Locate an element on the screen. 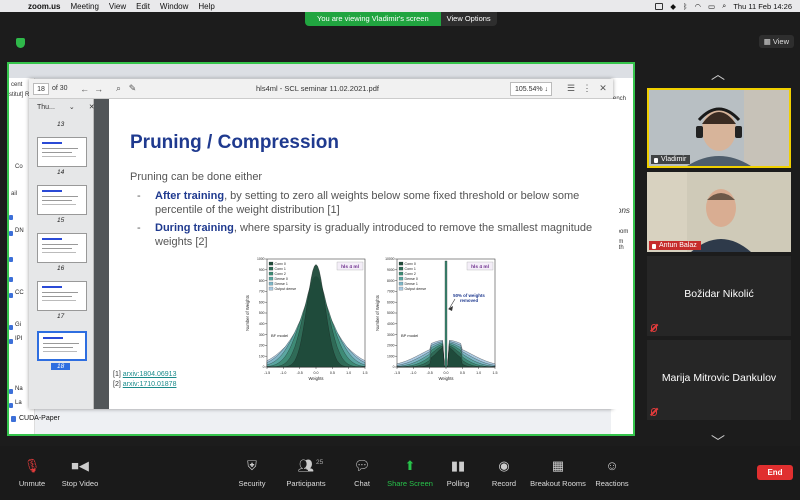 The width and height of the screenshot is (800, 500). y-tick-label: 0 is located at coordinates (394, 367).